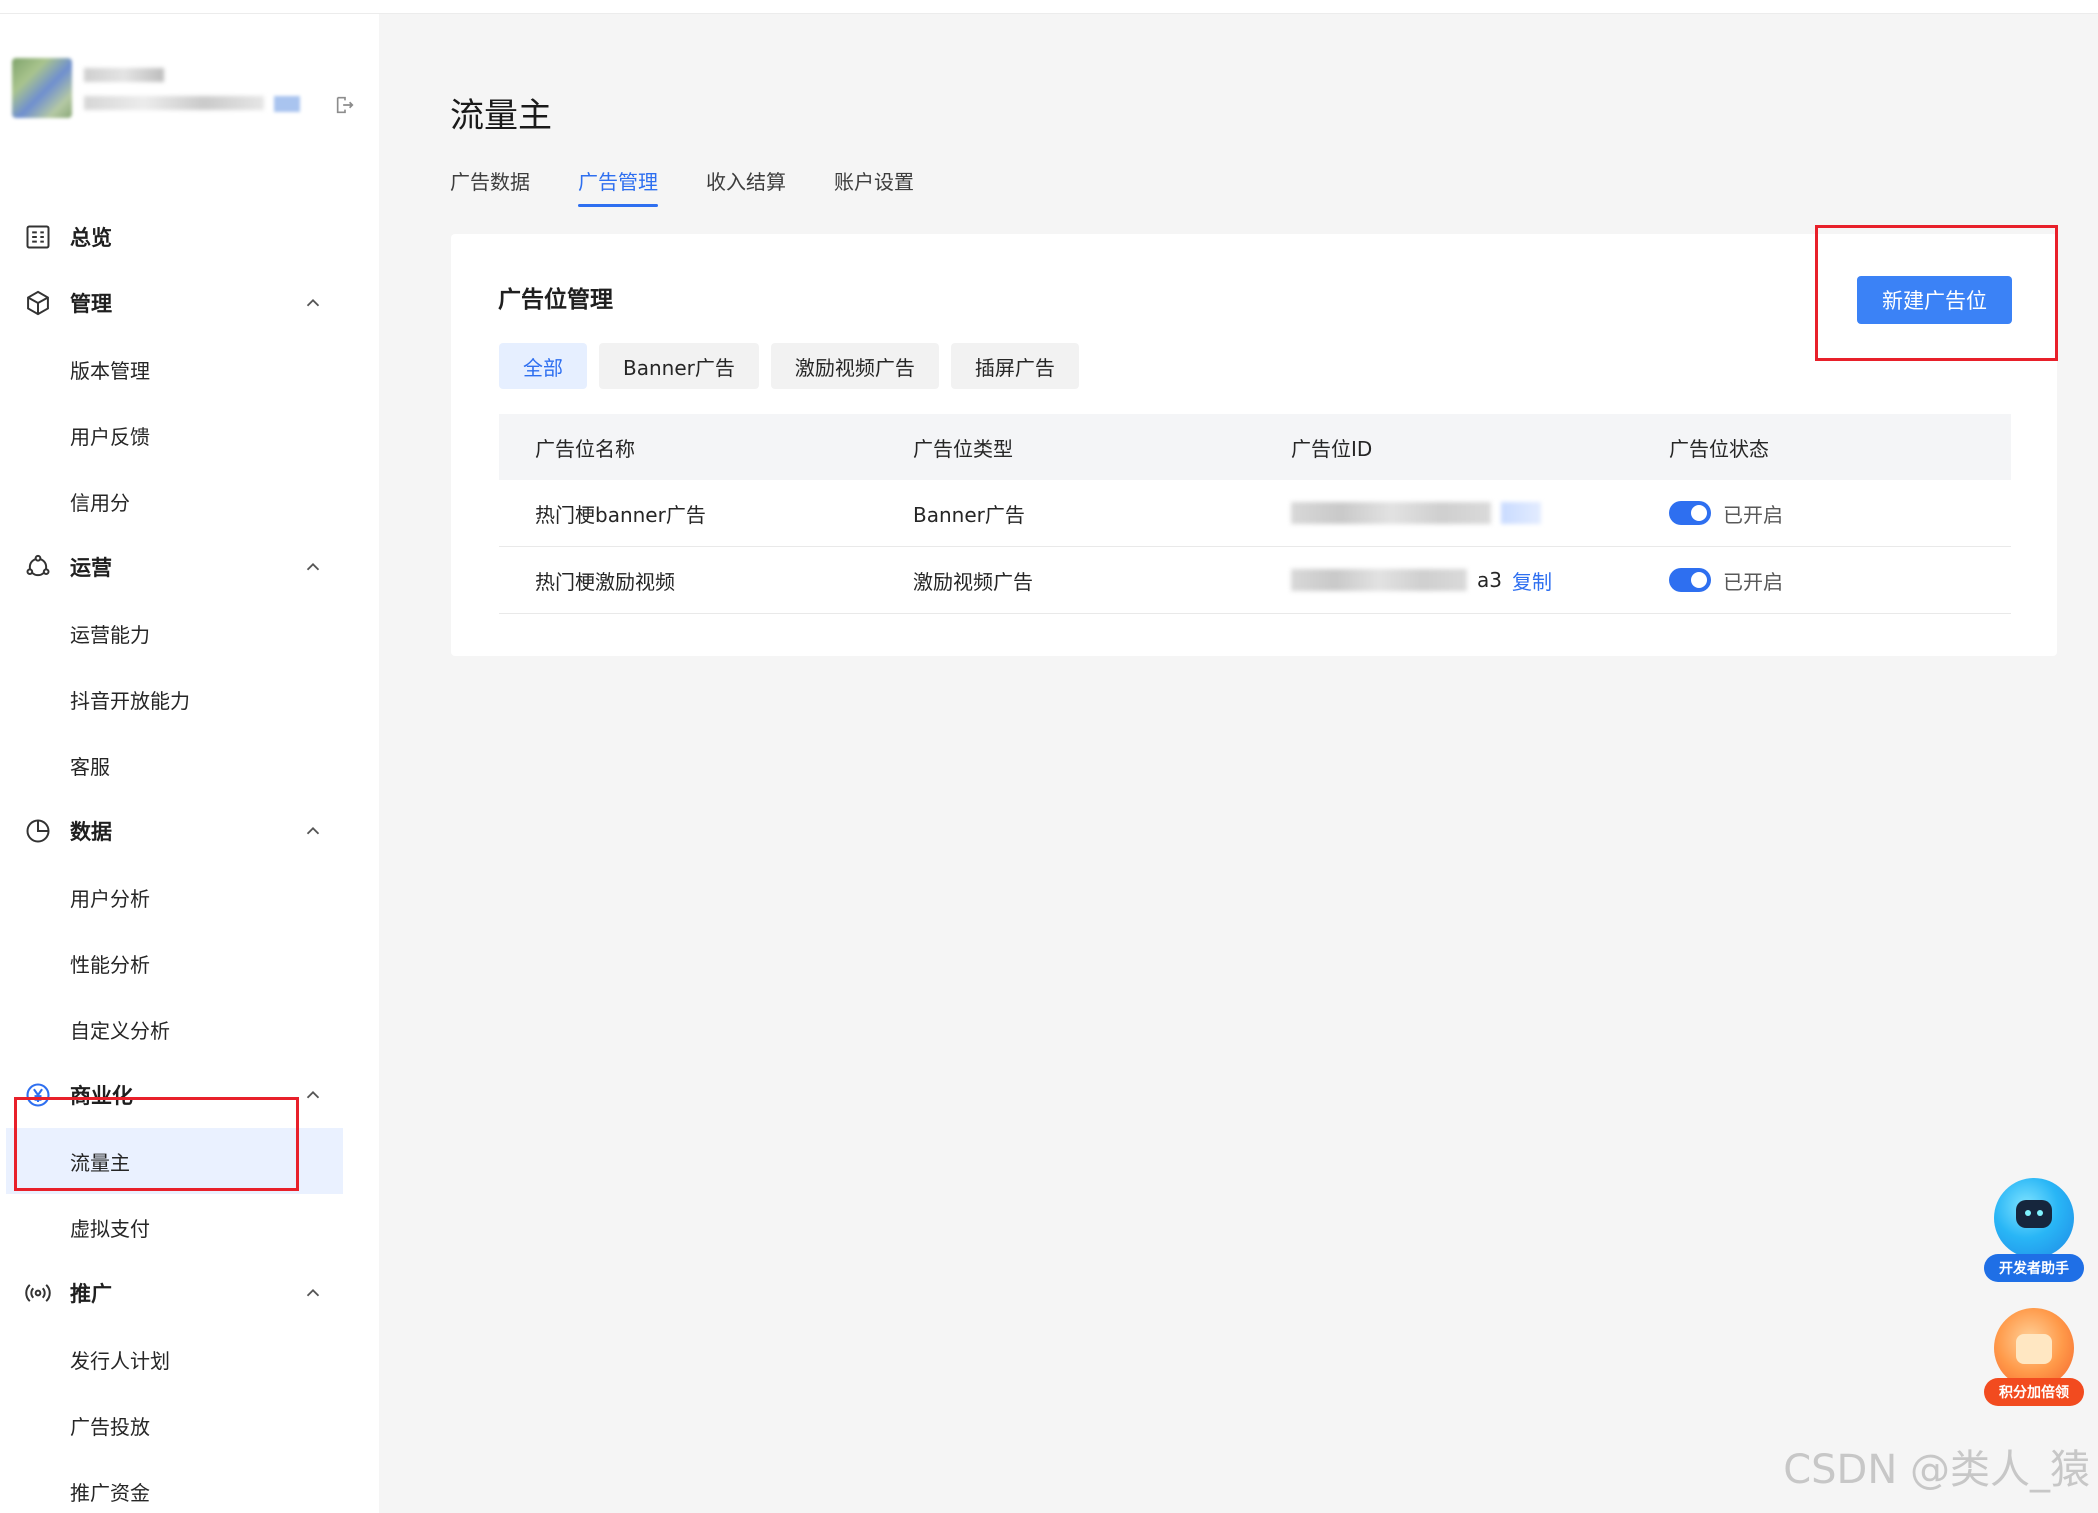  I want to click on column-header: 广告位类型, so click(963, 448).